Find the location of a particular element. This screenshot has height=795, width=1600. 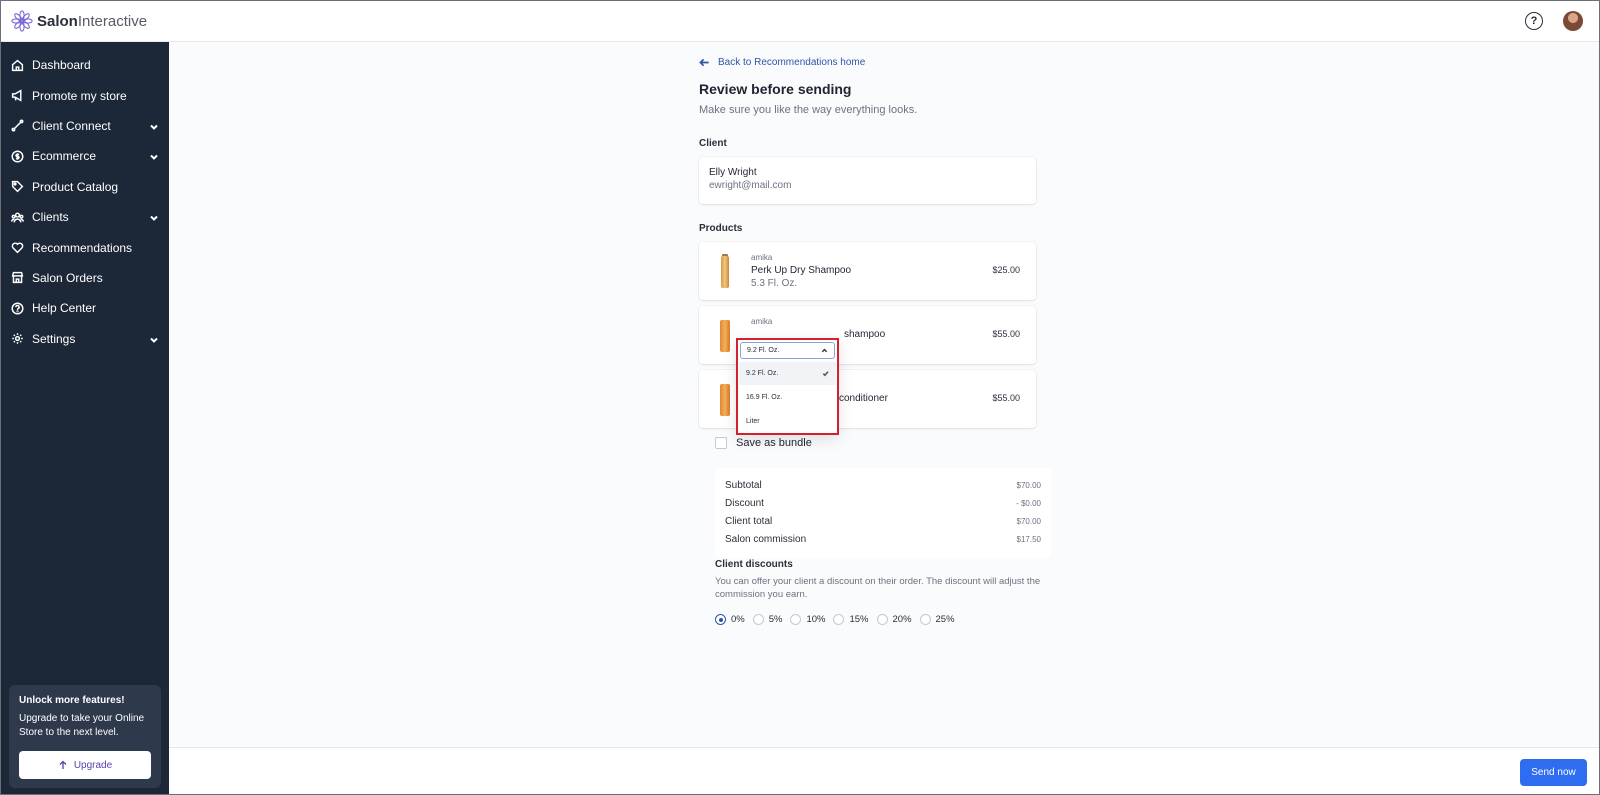

product-size: 5.3 Fl. Oz. is located at coordinates (774, 283).